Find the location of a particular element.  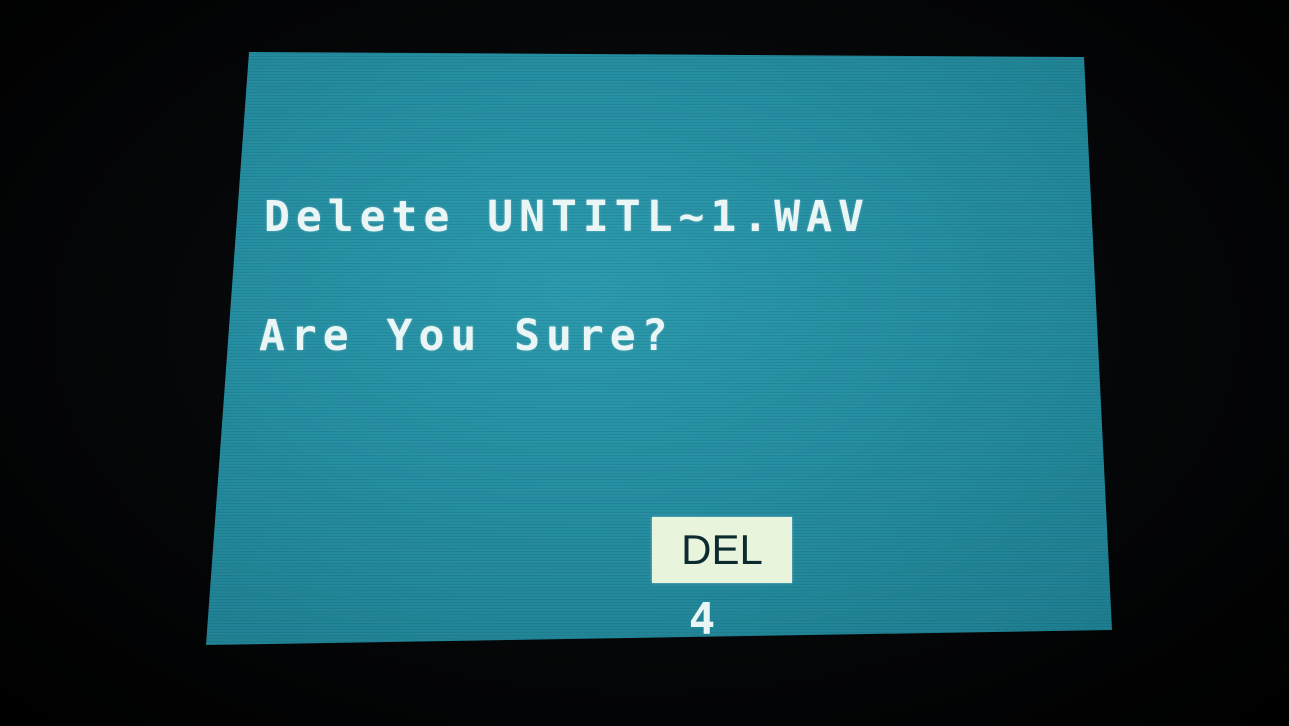

confirmation-question: Are You Sure? is located at coordinates (466, 336).